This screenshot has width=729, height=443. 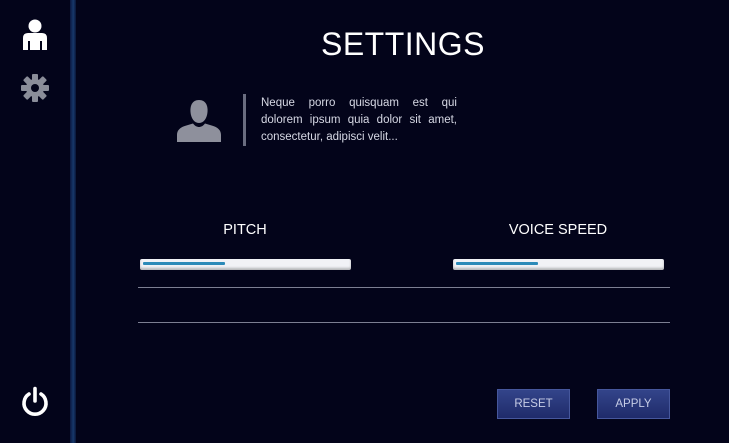 I want to click on reset-button: RESET, so click(x=533, y=404).